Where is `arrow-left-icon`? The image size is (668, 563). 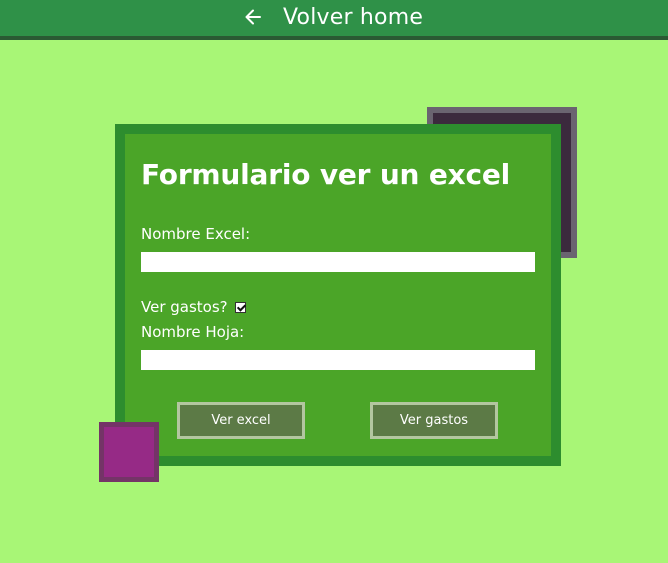 arrow-left-icon is located at coordinates (263, 17).